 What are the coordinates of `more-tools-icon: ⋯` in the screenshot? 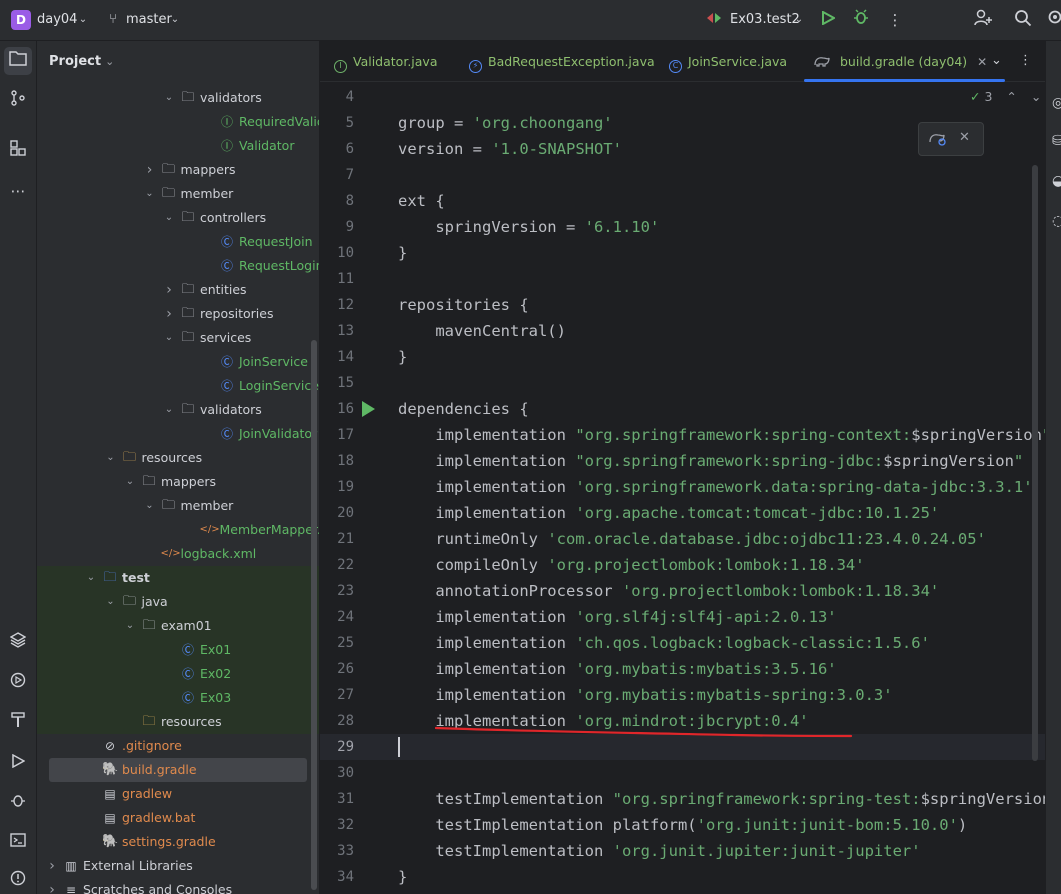 It's located at (18, 191).